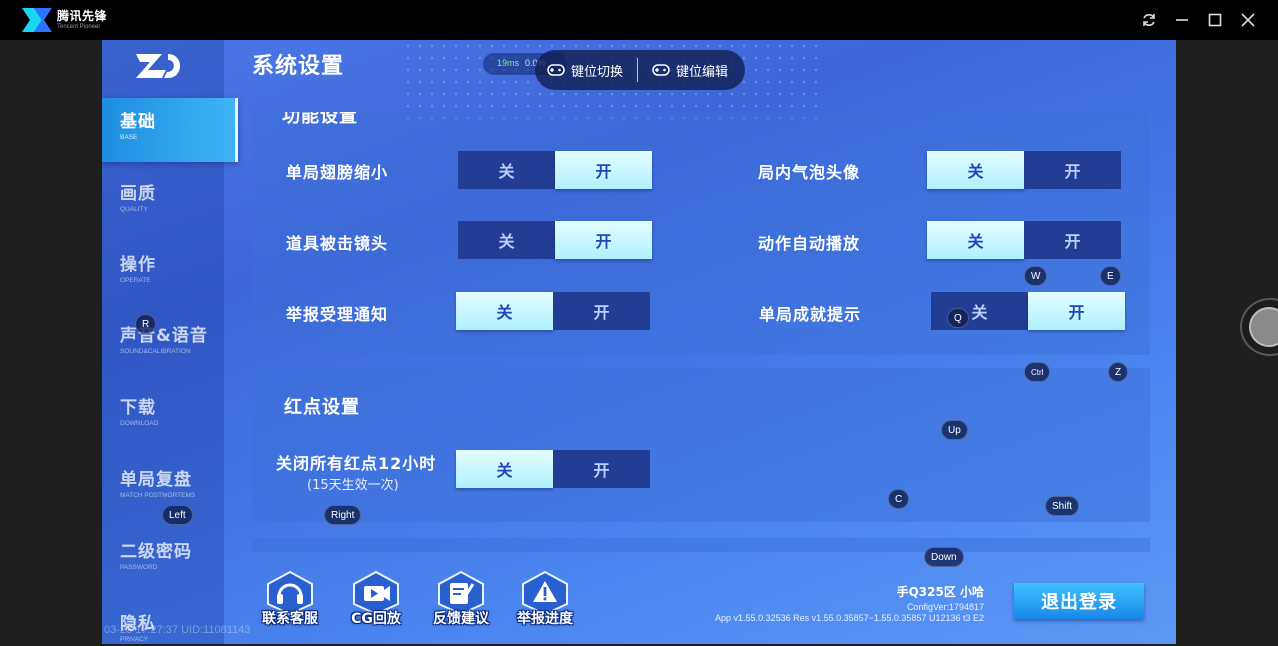 This screenshot has width=1278, height=646. Describe the element at coordinates (134, 209) in the screenshot. I see `sidebar-item-sublabel: QUALITY` at that location.